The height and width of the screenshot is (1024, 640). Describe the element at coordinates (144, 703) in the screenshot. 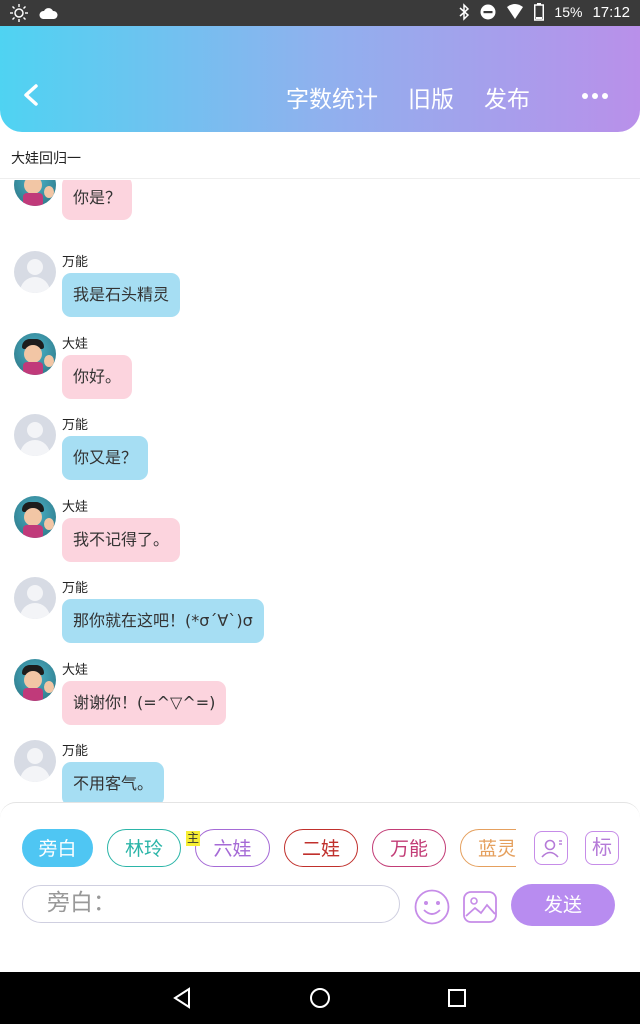

I see `message-bubble: 谢谢你！(=^▽^=)` at that location.